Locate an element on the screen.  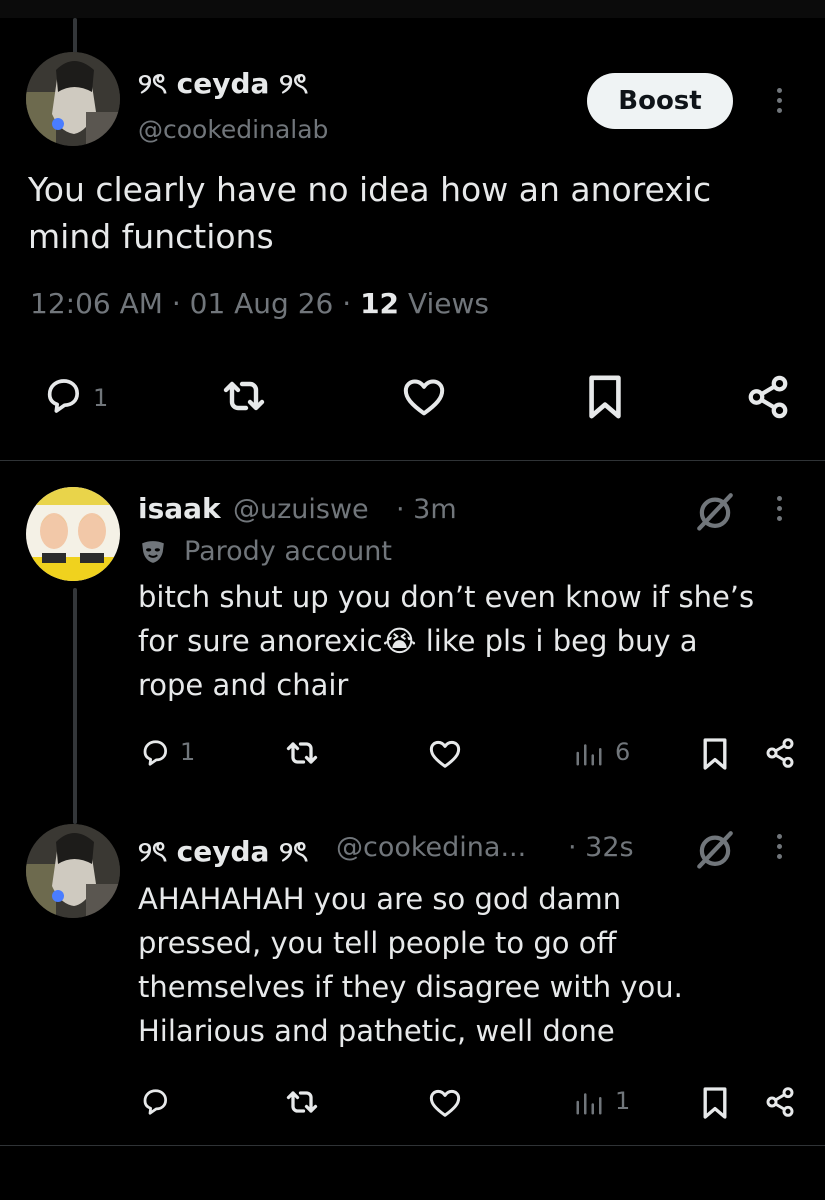
reply2-text-line-3: themselves if they disagree with you. is located at coordinates (410, 987).